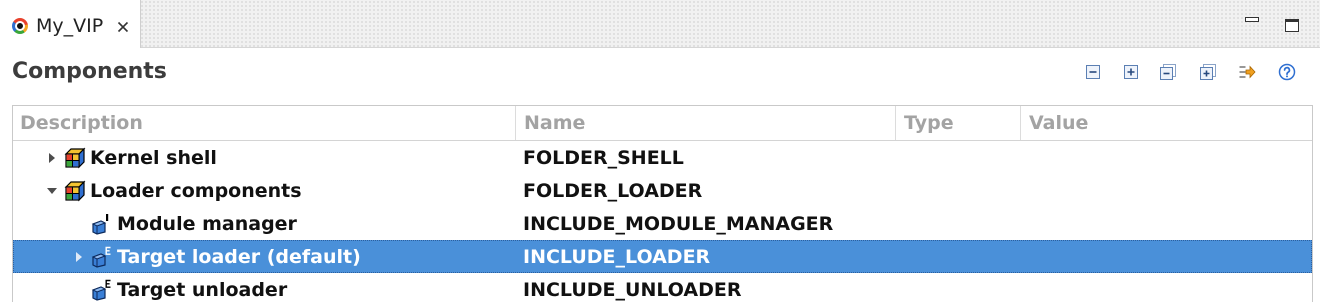 This screenshot has height=302, width=1320. Describe the element at coordinates (957, 123) in the screenshot. I see `column-header-type: Type` at that location.